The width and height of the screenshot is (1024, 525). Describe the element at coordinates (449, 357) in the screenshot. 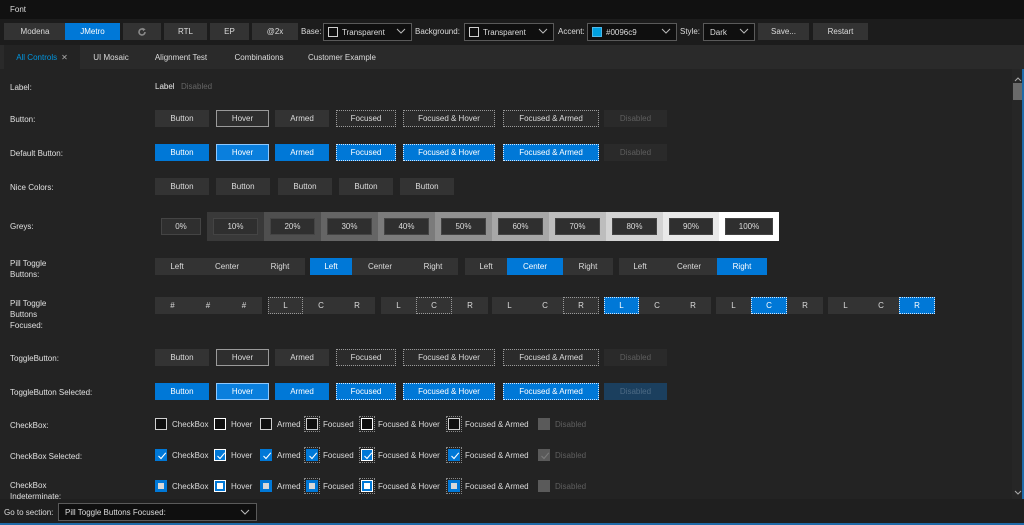

I see `toggle-button-state-4: Focused & Hover` at that location.